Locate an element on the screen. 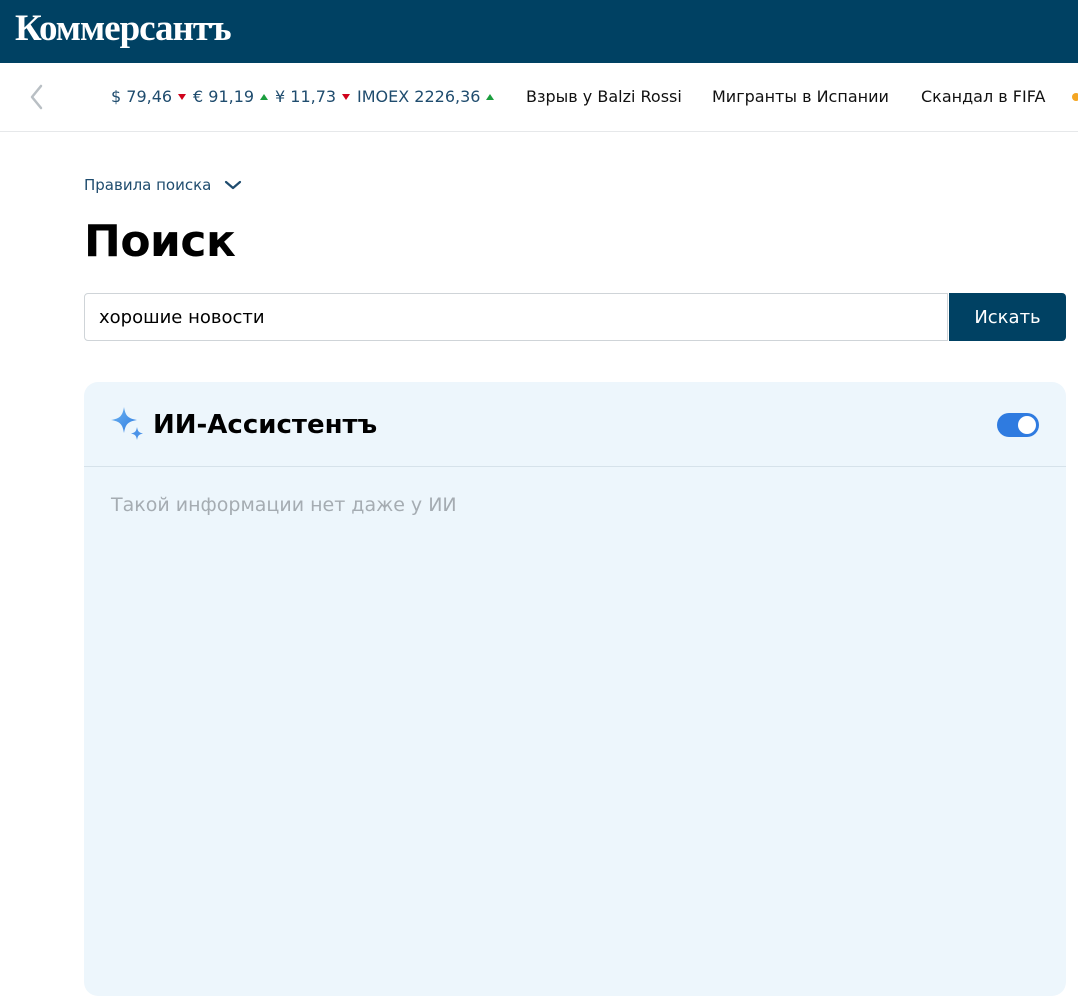 Image resolution: width=1078 pixels, height=1008 pixels. quote-imoex-label: IMOEX 2226,36 is located at coordinates (419, 96).